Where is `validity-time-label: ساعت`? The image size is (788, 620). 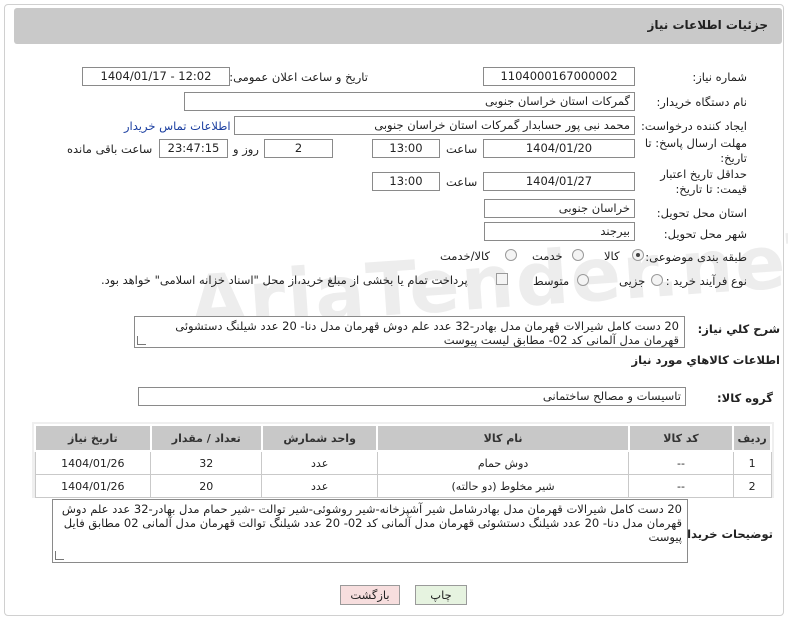 validity-time-label: ساعت is located at coordinates (462, 182).